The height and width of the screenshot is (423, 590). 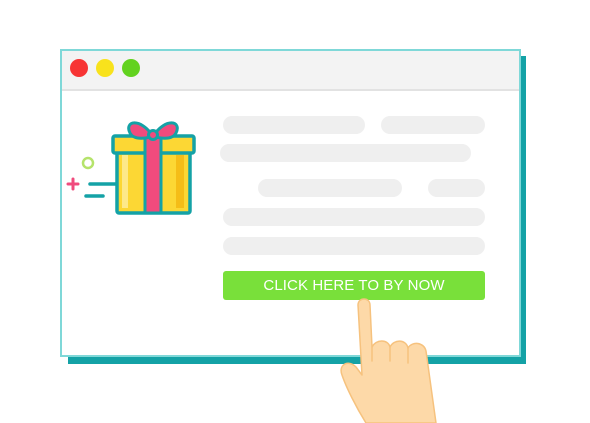 I want to click on hand-pointer-icon, so click(x=388, y=360).